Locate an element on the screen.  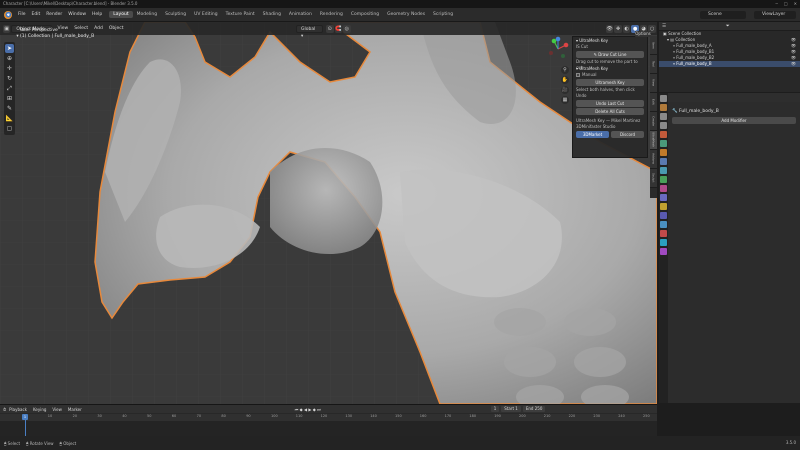
scene-selector: Scene is located at coordinates (723, 15).